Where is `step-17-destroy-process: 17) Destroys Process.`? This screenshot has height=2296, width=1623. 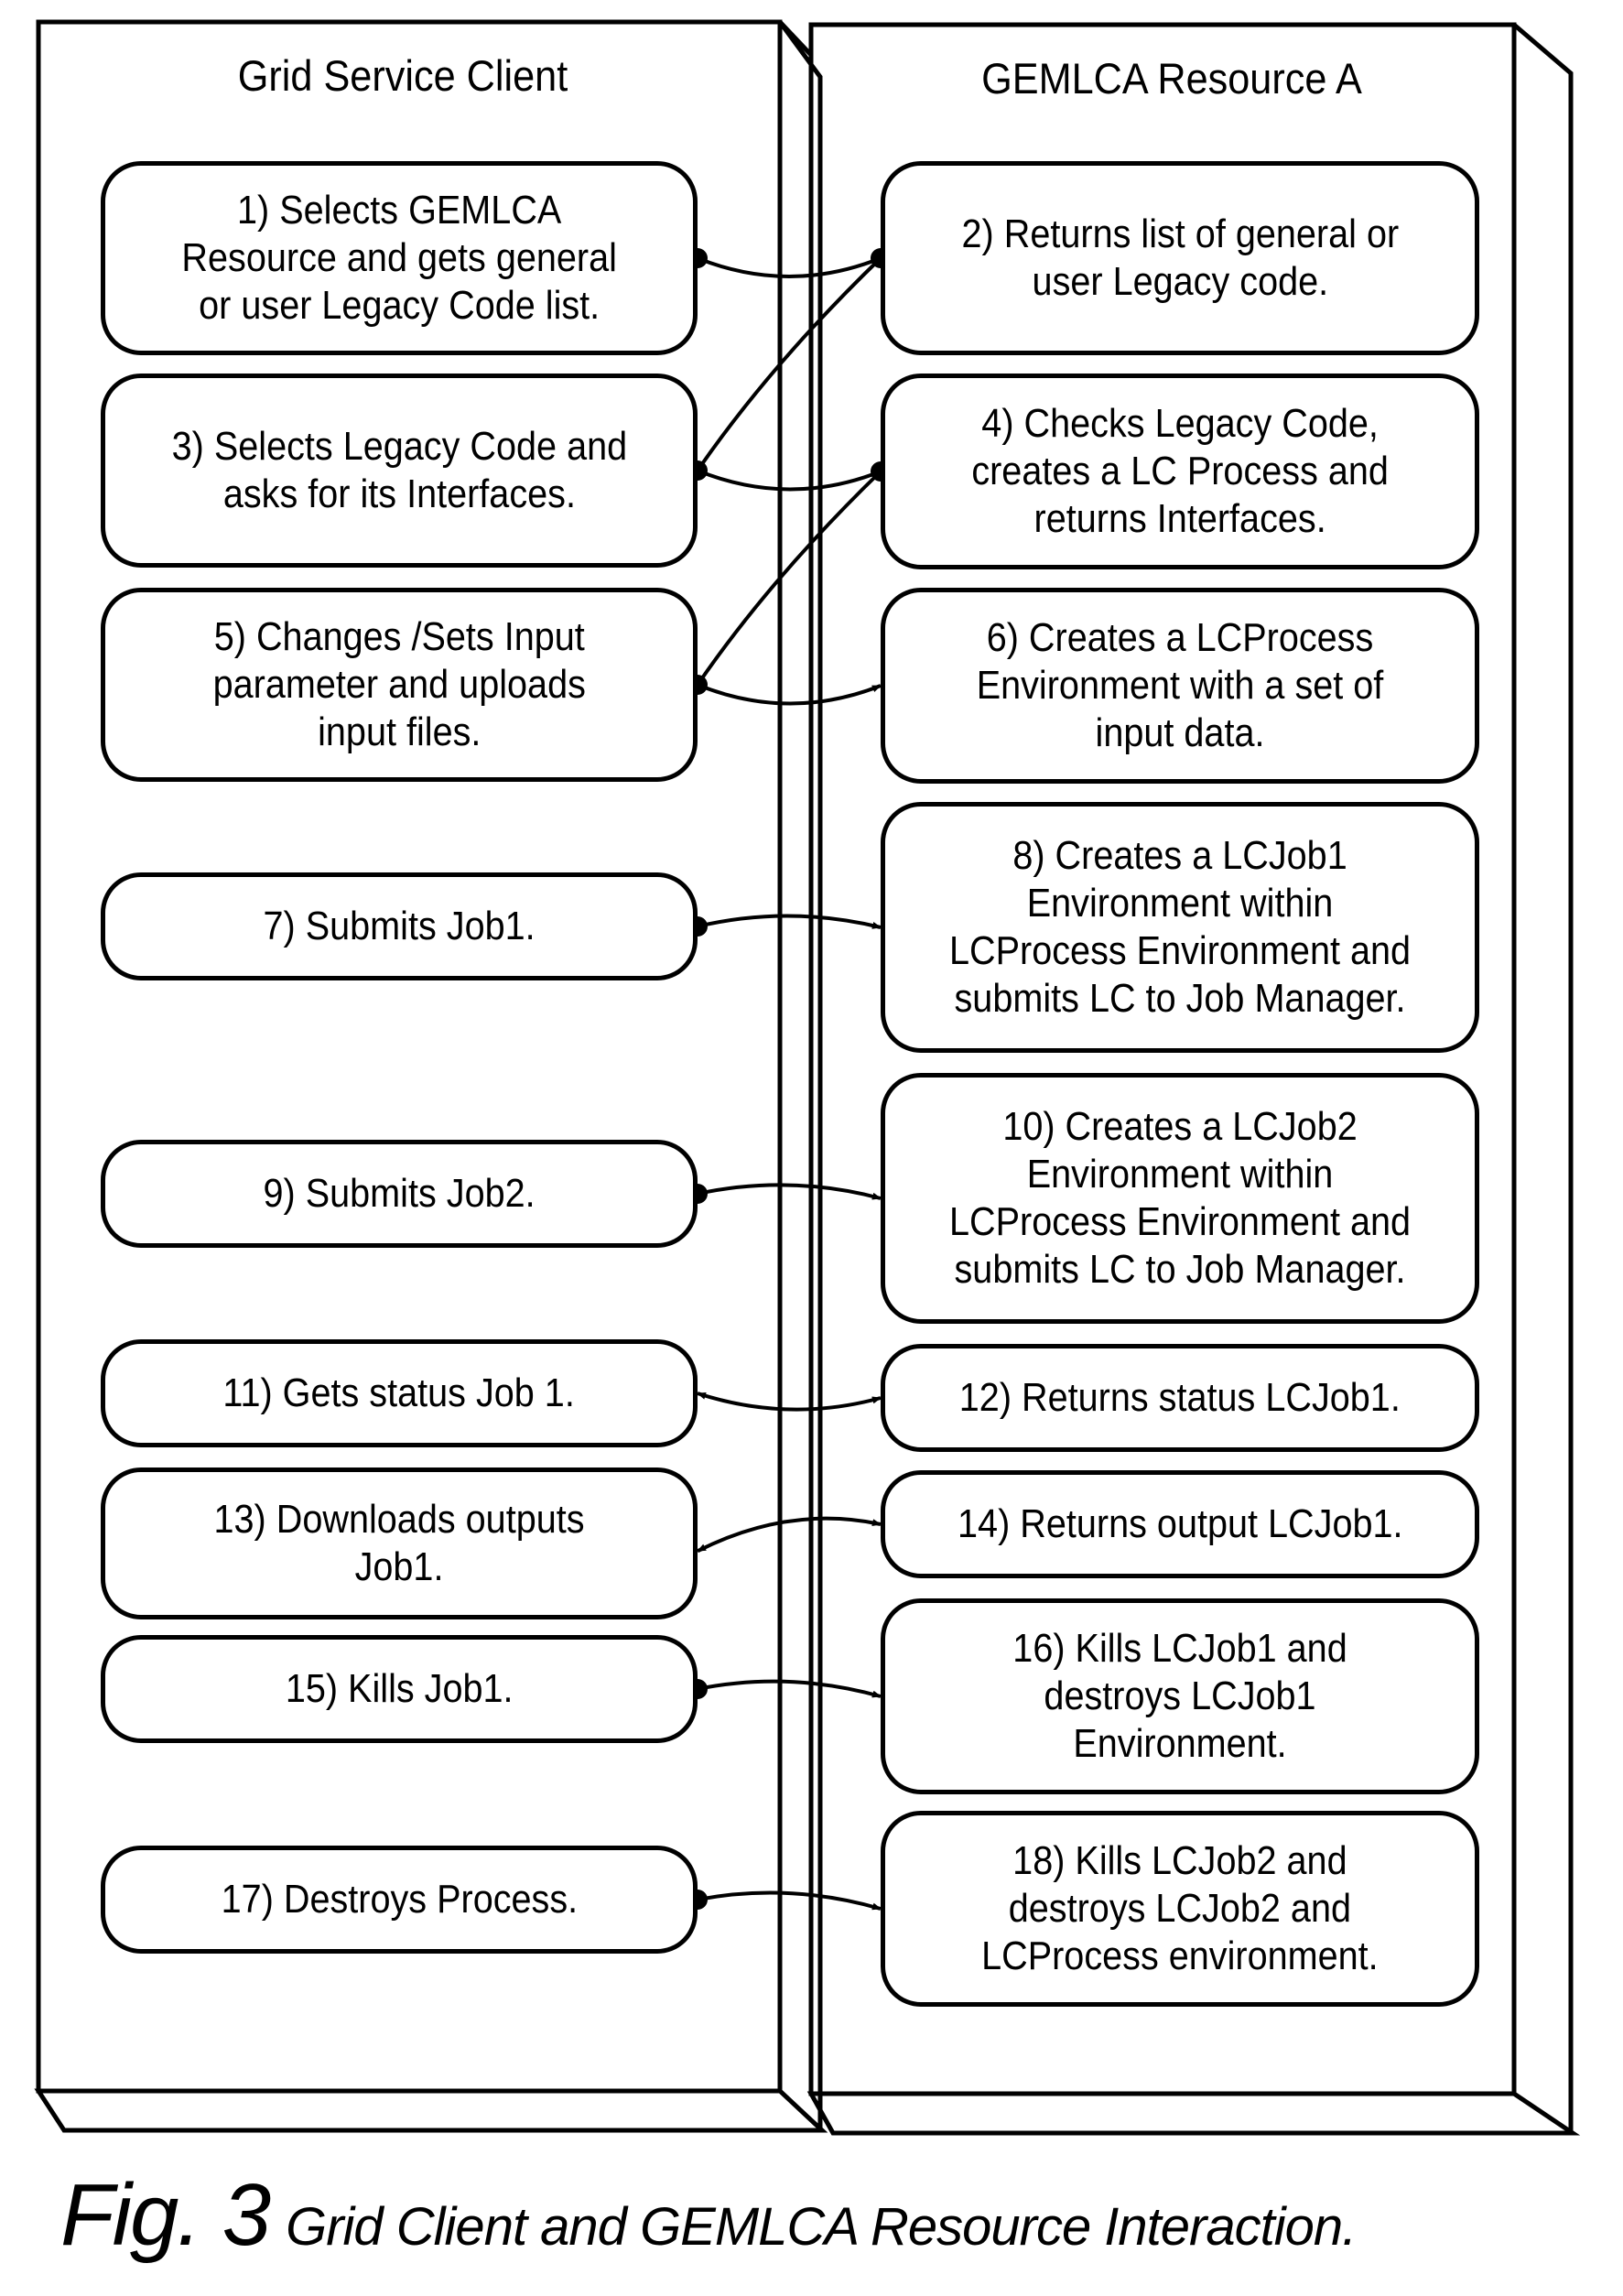
step-17-destroy-process: 17) Destroys Process. is located at coordinates (400, 1900).